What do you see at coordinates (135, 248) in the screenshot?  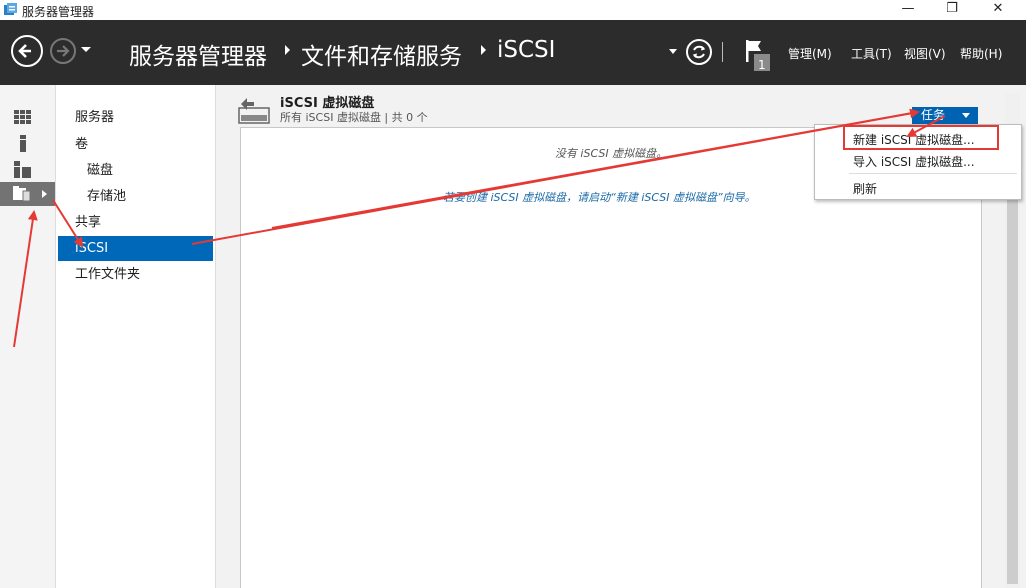 I see `nav-item-iscsi: iSCSI` at bounding box center [135, 248].